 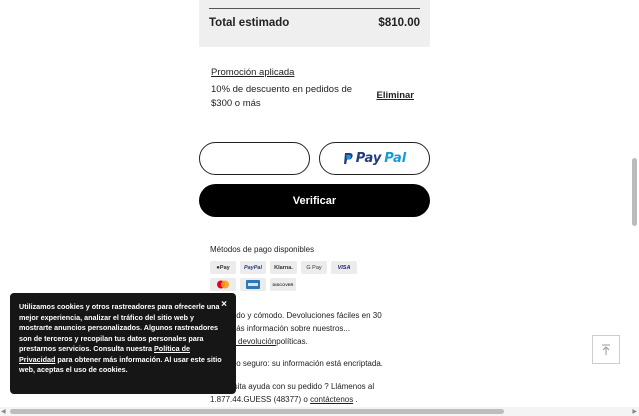 I want to click on discover-badge: DISCOVER, so click(x=283, y=284).